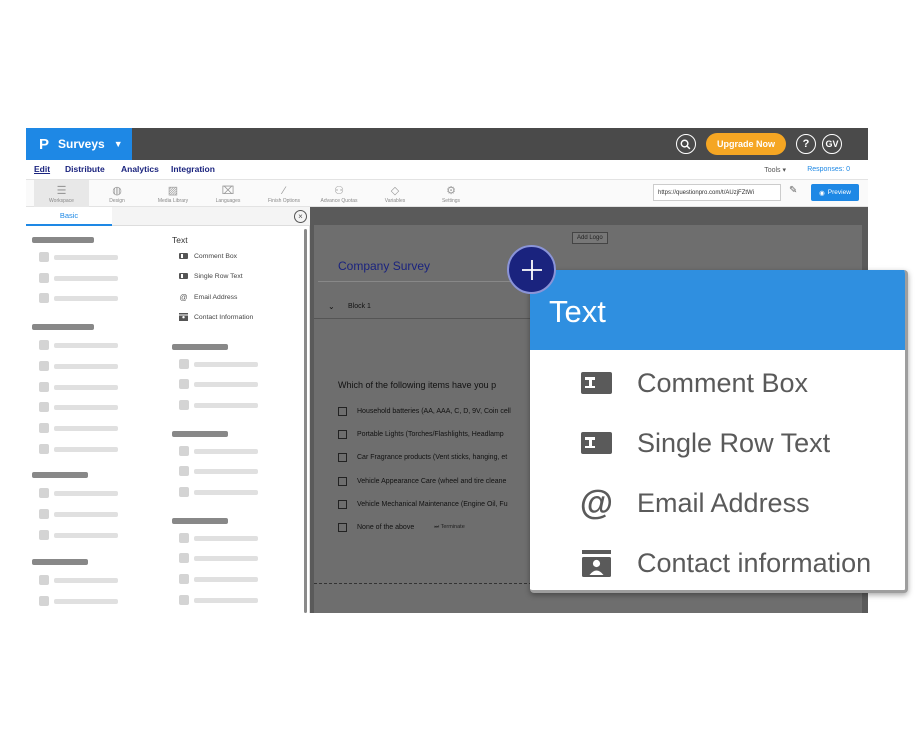  What do you see at coordinates (395, 191) in the screenshot?
I see `tag-icon: ◇` at bounding box center [395, 191].